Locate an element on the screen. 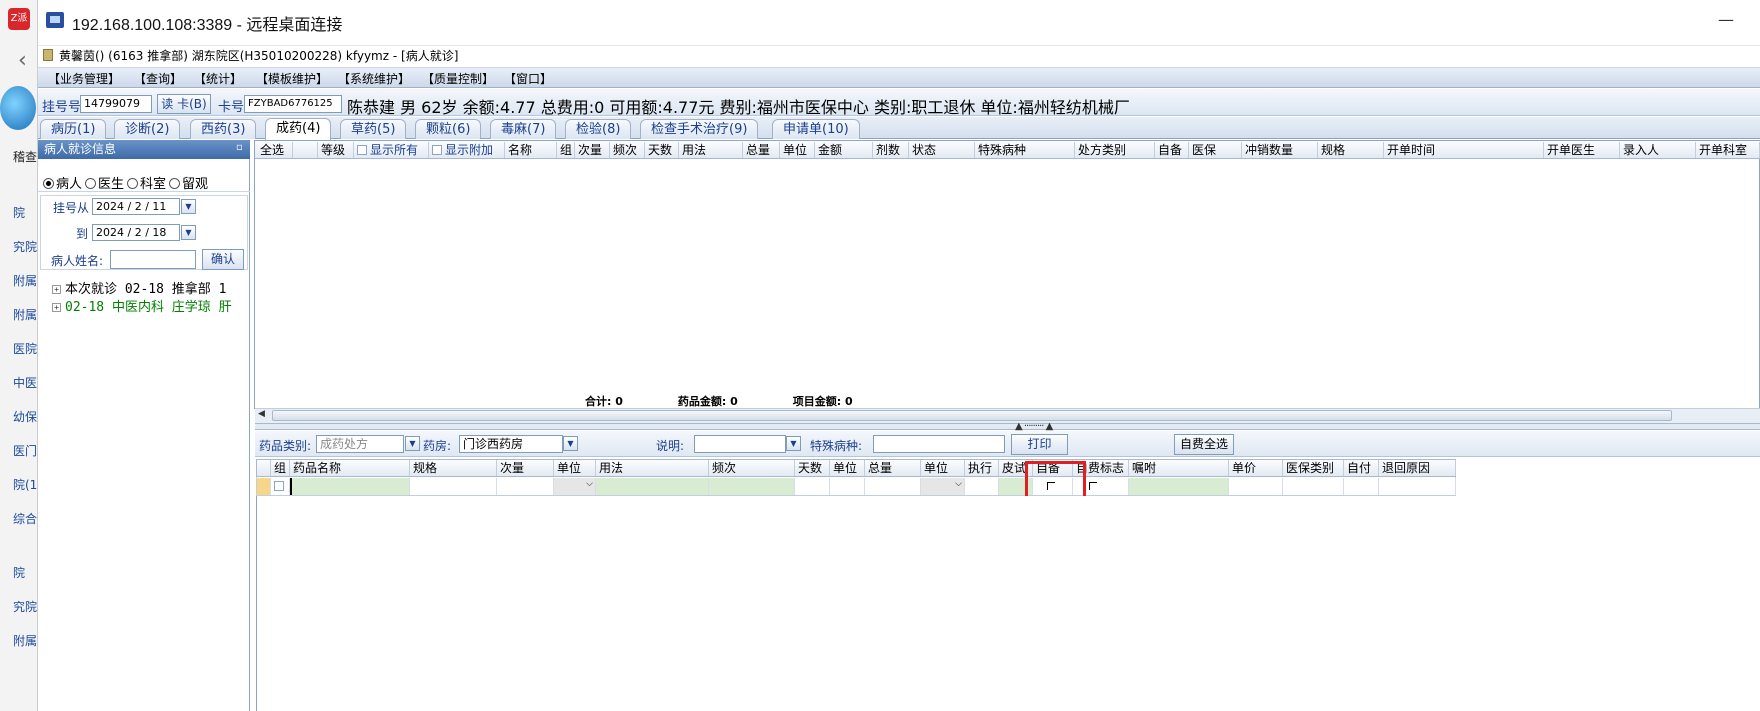 This screenshot has height=711, width=1760. return-reason-cell is located at coordinates (1417, 486).